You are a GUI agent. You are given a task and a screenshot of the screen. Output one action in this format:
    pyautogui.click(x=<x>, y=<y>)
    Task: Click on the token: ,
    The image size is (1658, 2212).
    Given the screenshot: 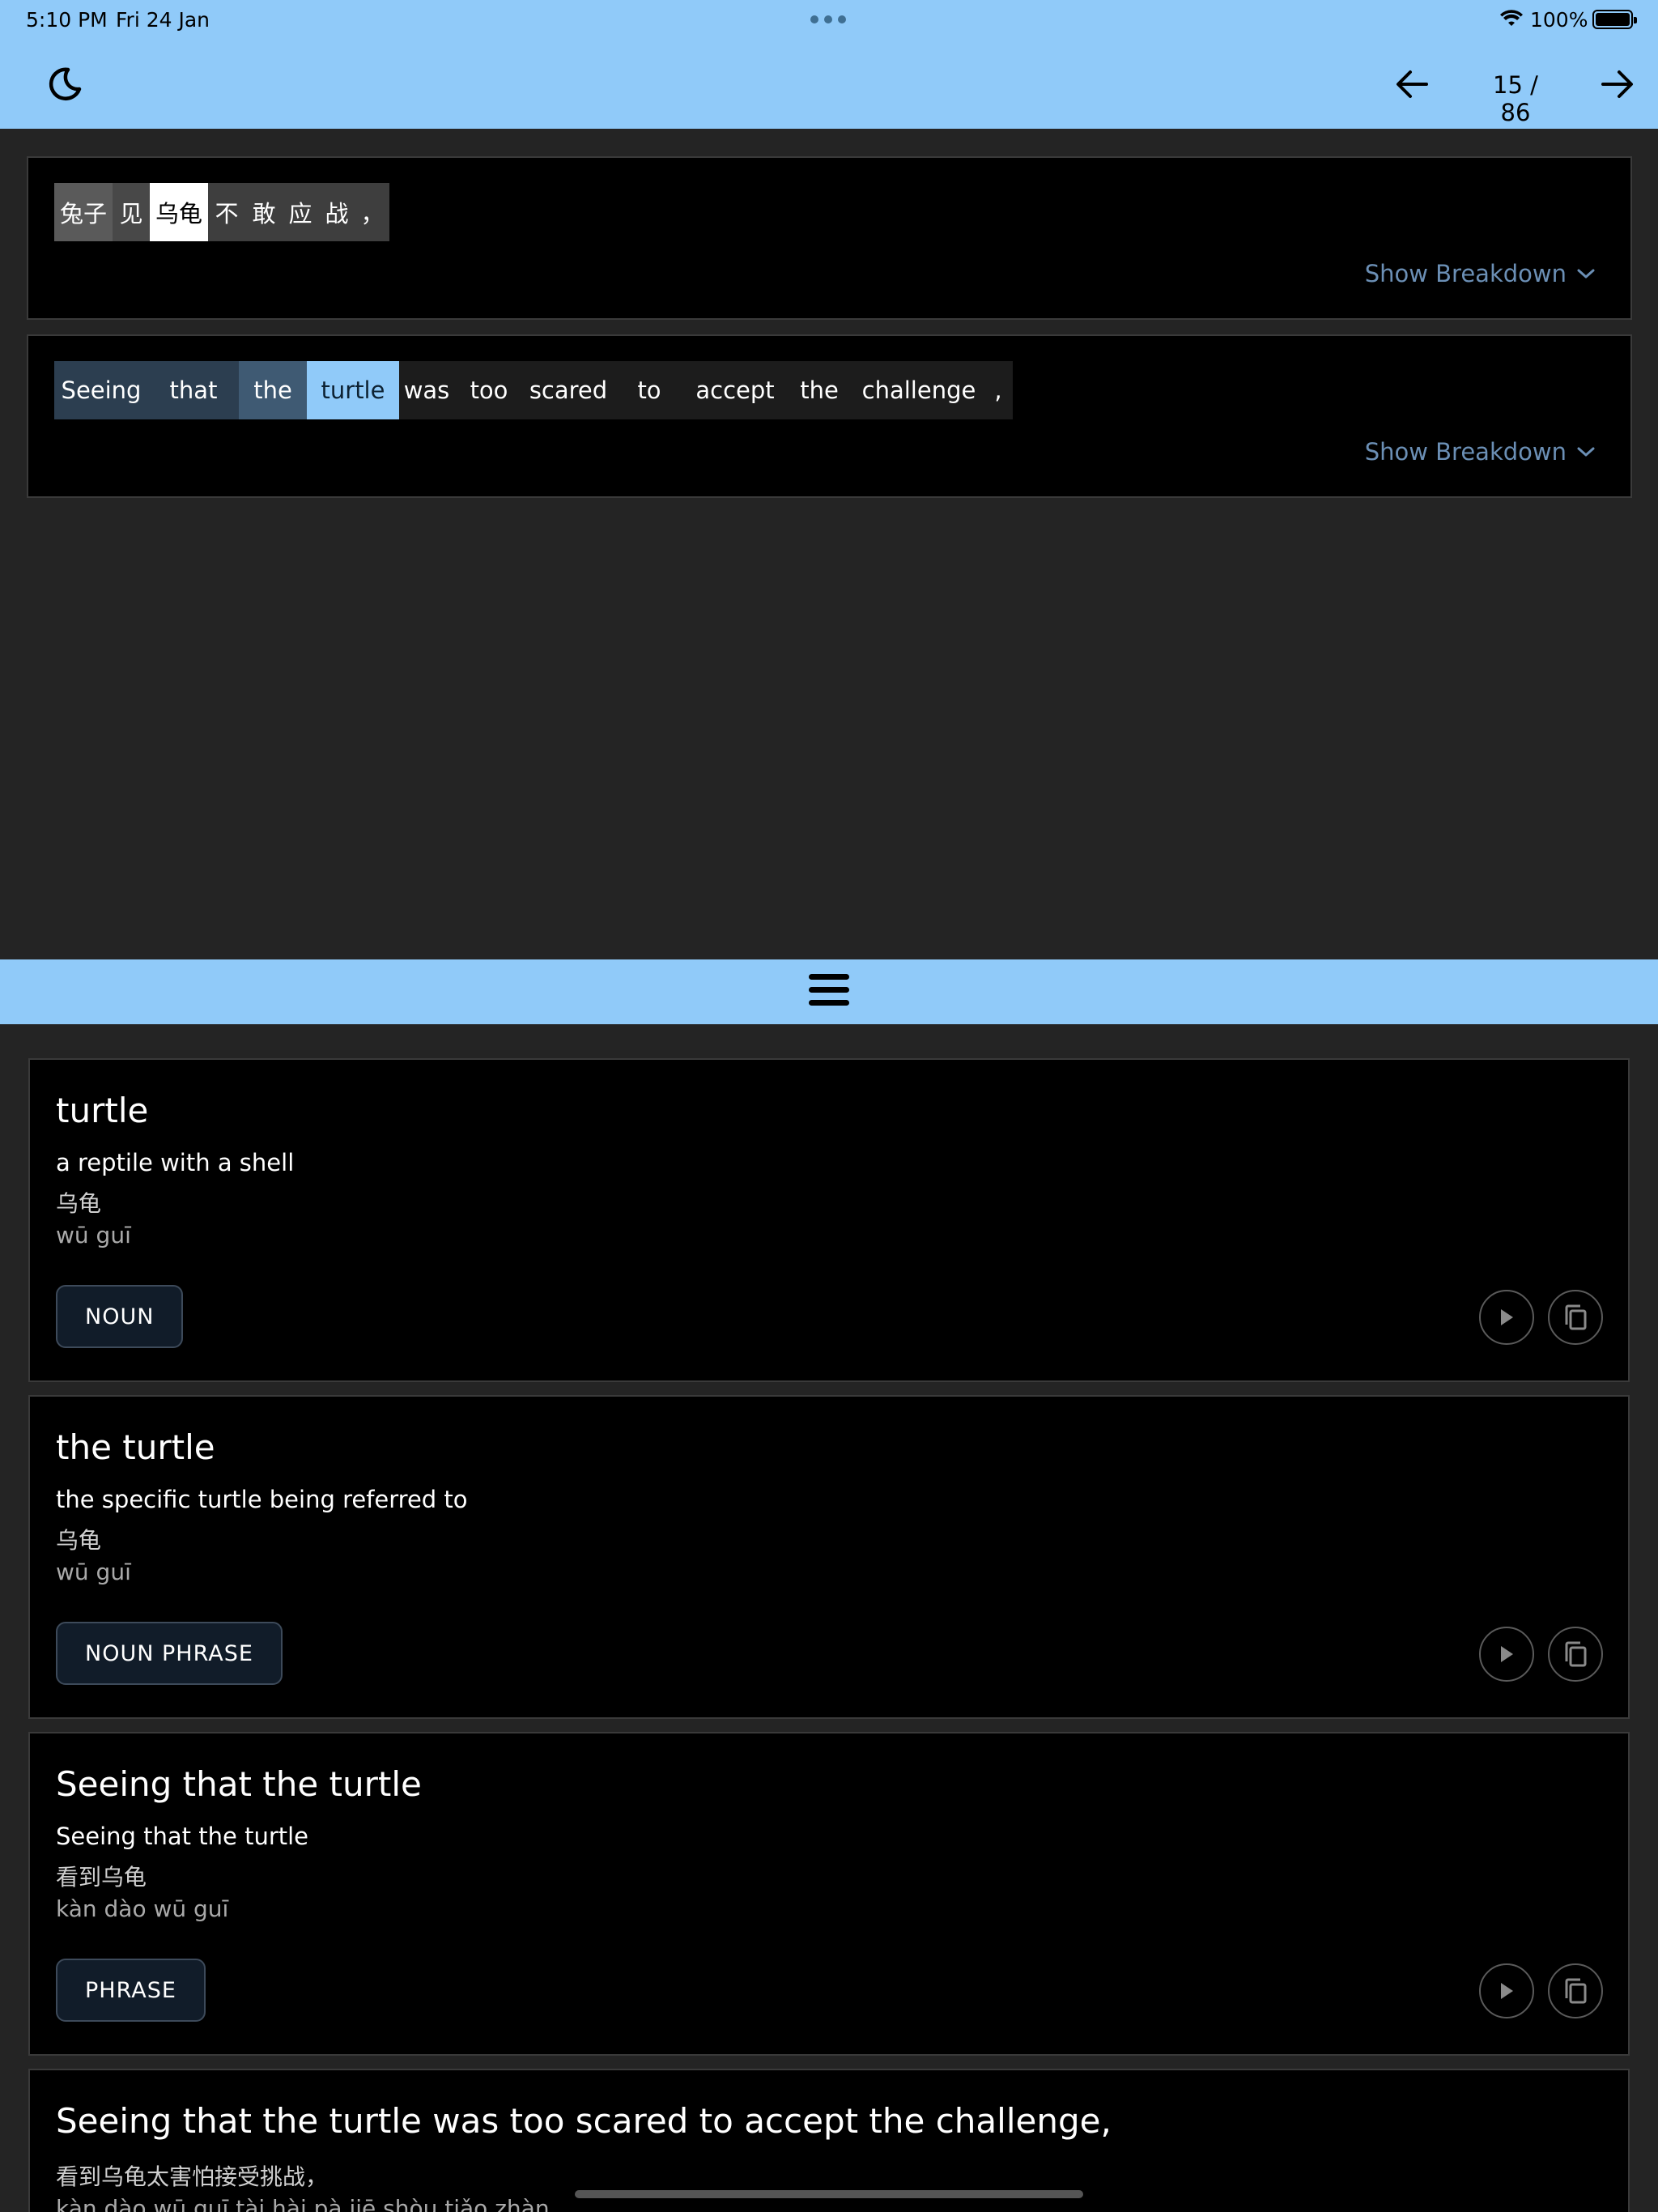 What is the action you would take?
    pyautogui.click(x=998, y=390)
    